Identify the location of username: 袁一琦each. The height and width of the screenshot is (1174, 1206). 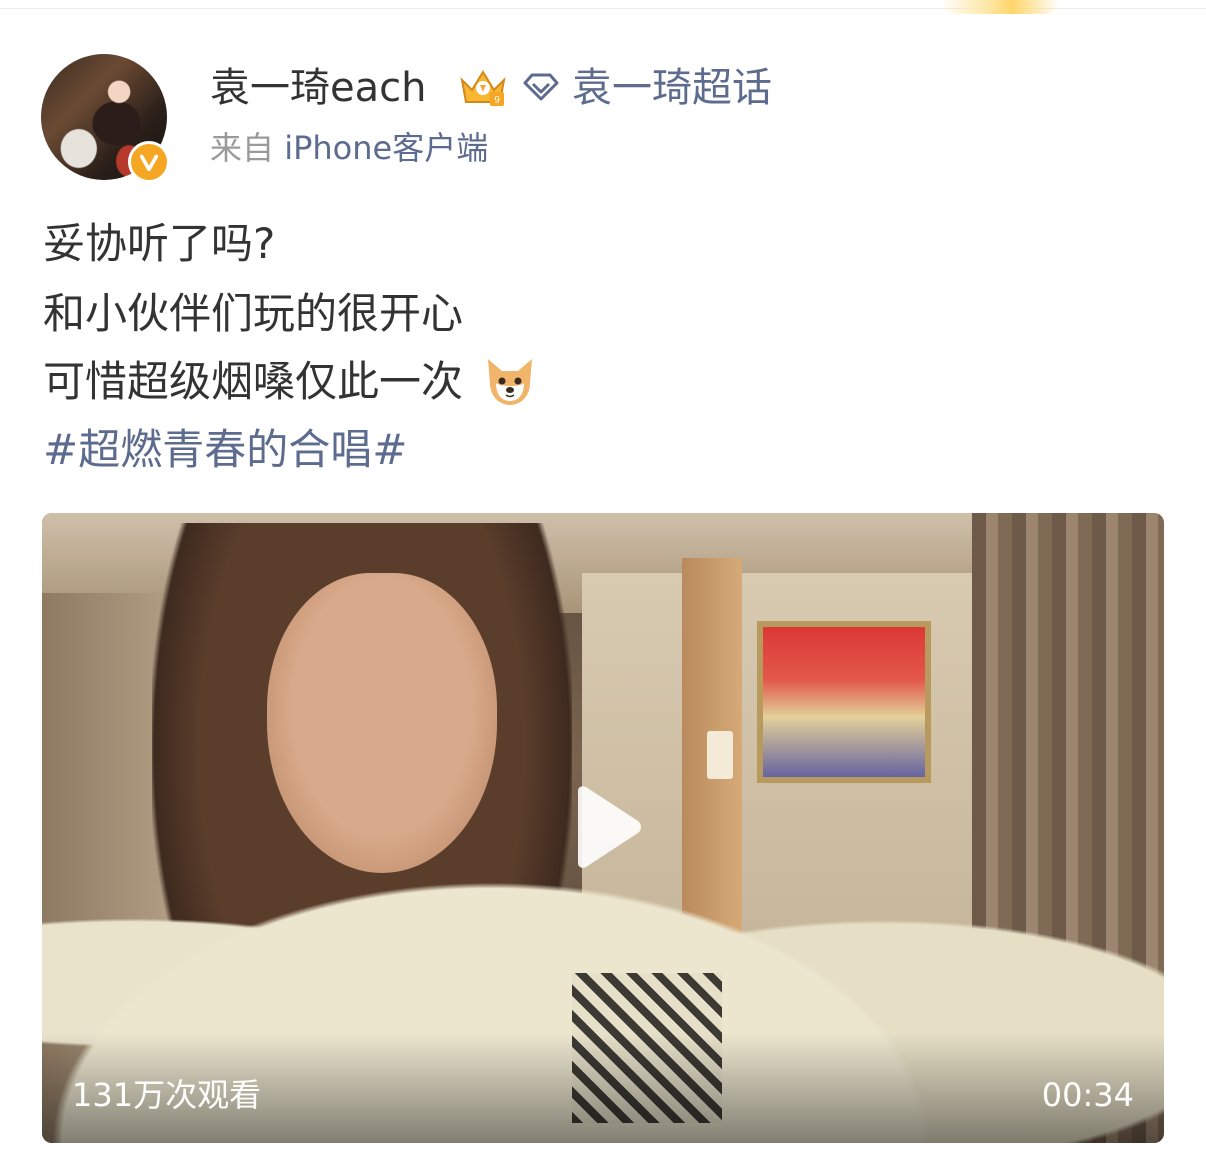
(318, 88).